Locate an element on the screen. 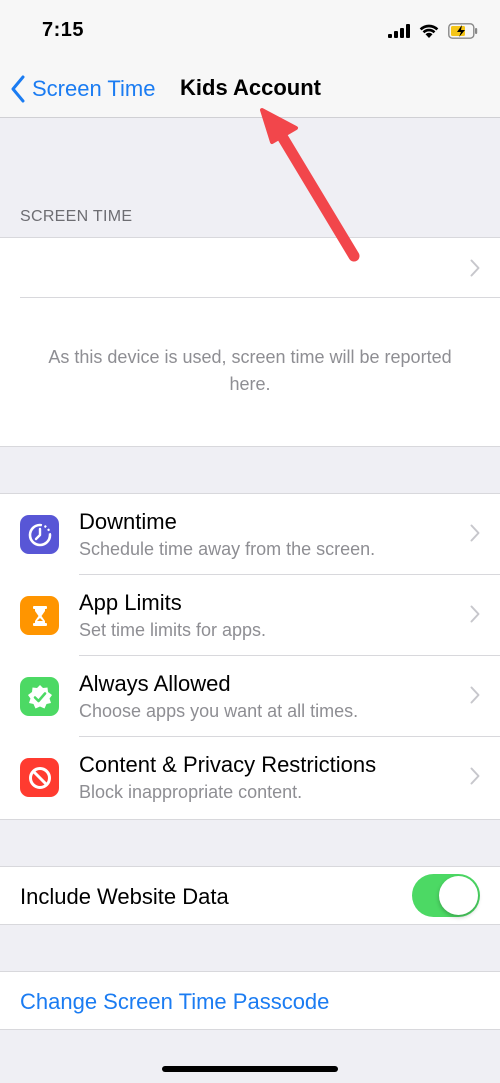 The image size is (500, 1083). toggle-knob is located at coordinates (458, 895).